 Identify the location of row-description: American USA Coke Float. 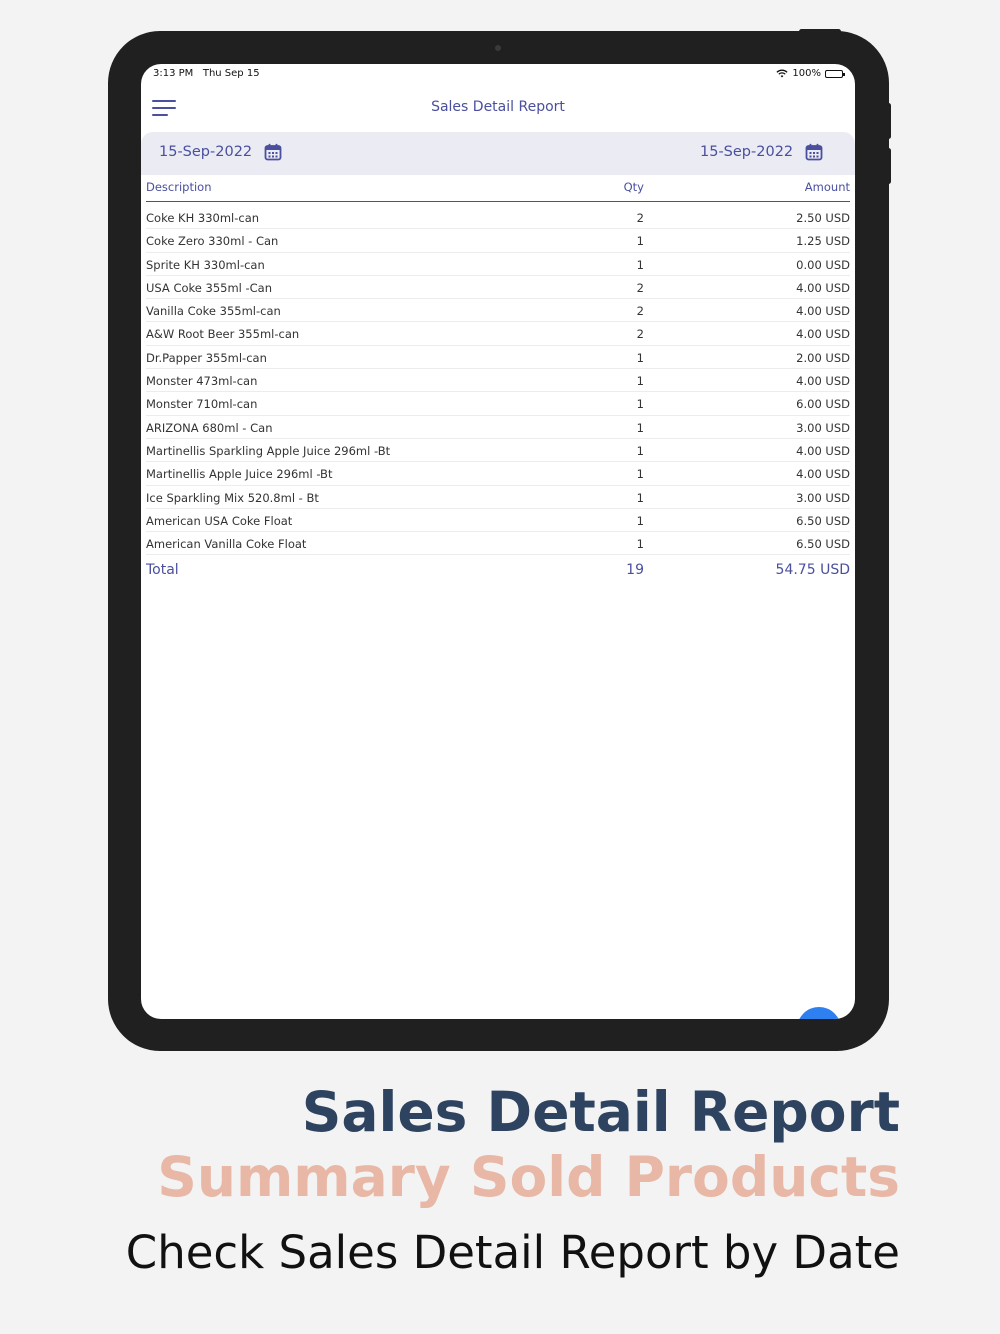
(219, 520).